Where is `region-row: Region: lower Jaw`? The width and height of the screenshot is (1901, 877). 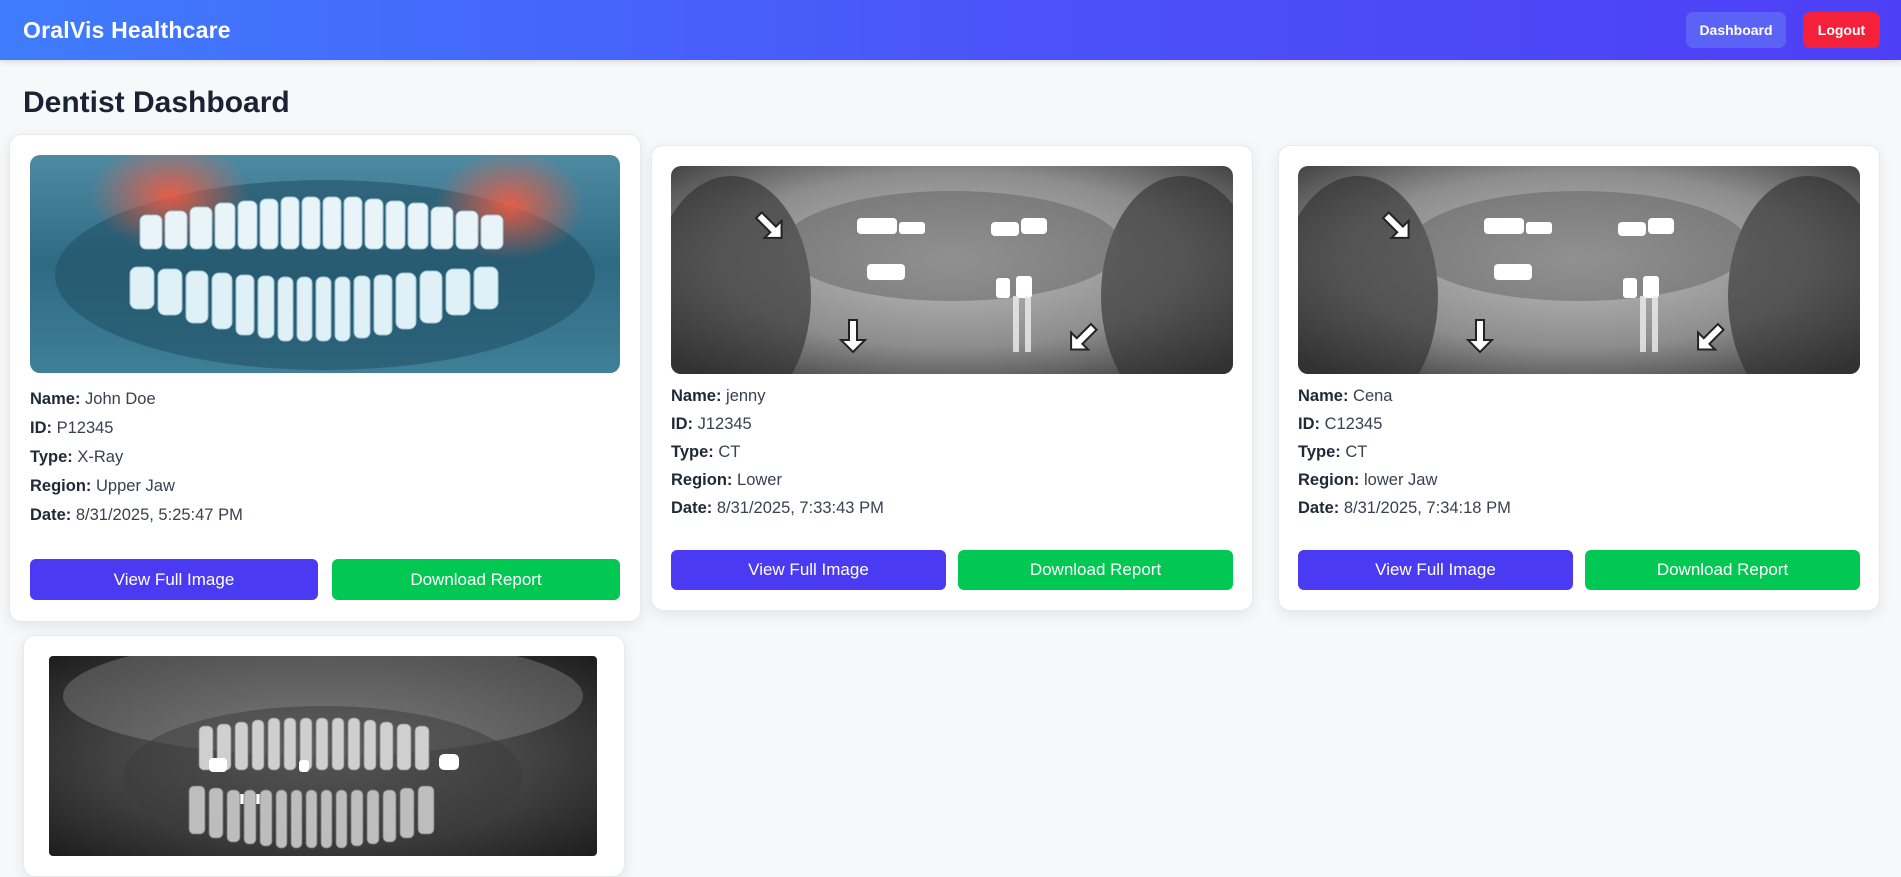 region-row: Region: lower Jaw is located at coordinates (1404, 480).